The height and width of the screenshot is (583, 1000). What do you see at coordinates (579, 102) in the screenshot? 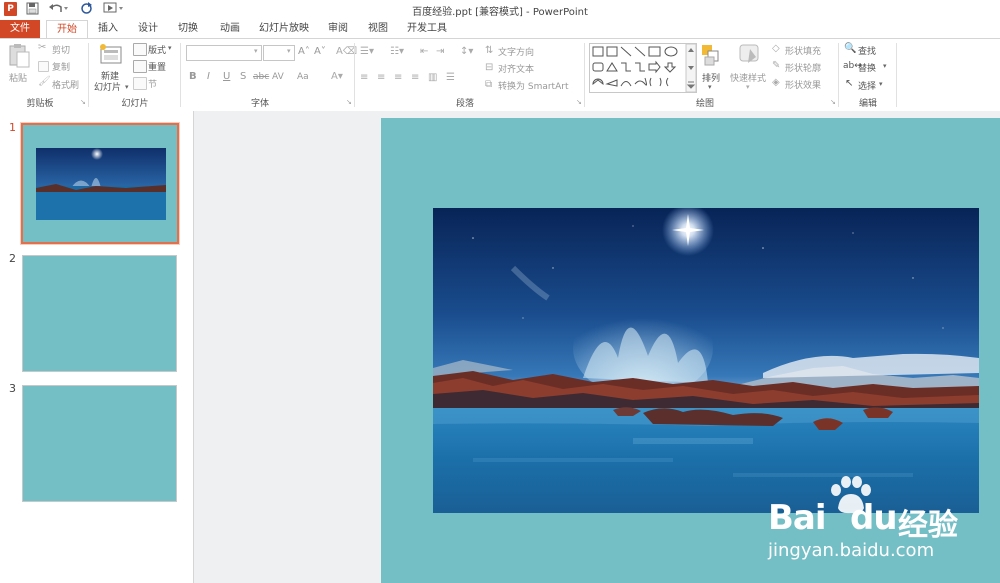
I see `paragraph-launcher-icon: ↘` at bounding box center [579, 102].